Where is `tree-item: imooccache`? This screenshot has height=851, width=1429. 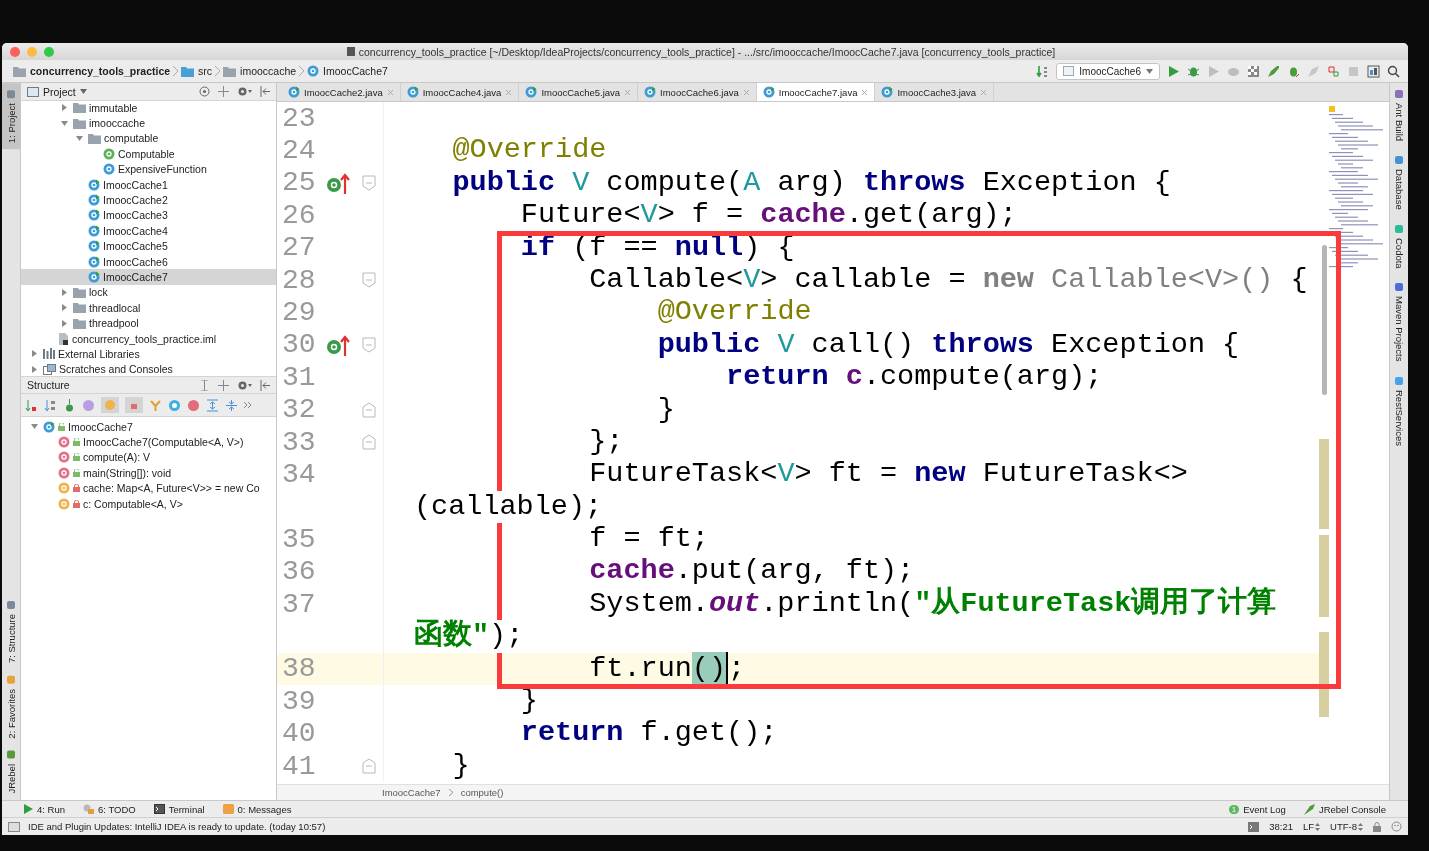
tree-item: imooccache is located at coordinates (148, 123).